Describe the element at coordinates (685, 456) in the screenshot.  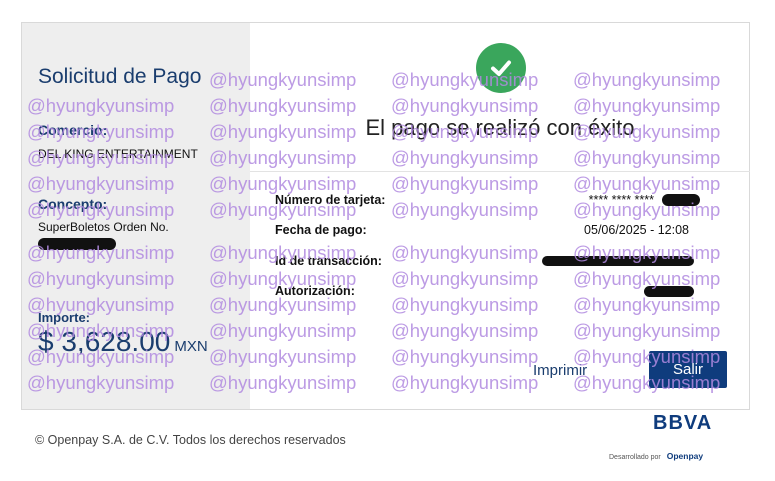
I see `openpay-logo: Openpay` at that location.